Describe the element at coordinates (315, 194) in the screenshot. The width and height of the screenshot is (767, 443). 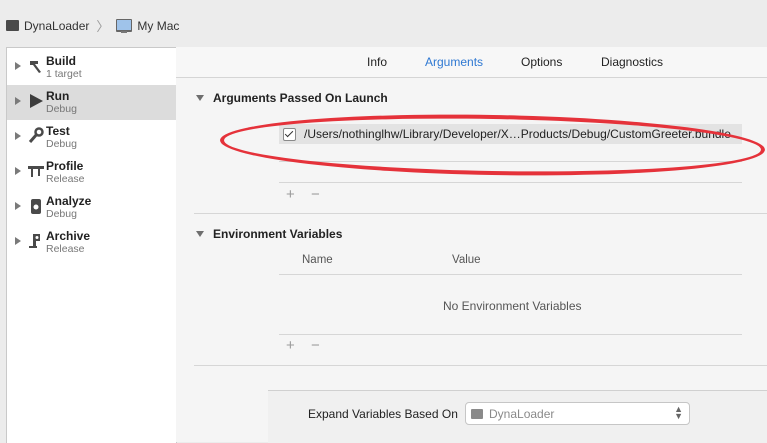
I see `remove-argument-button: −` at that location.